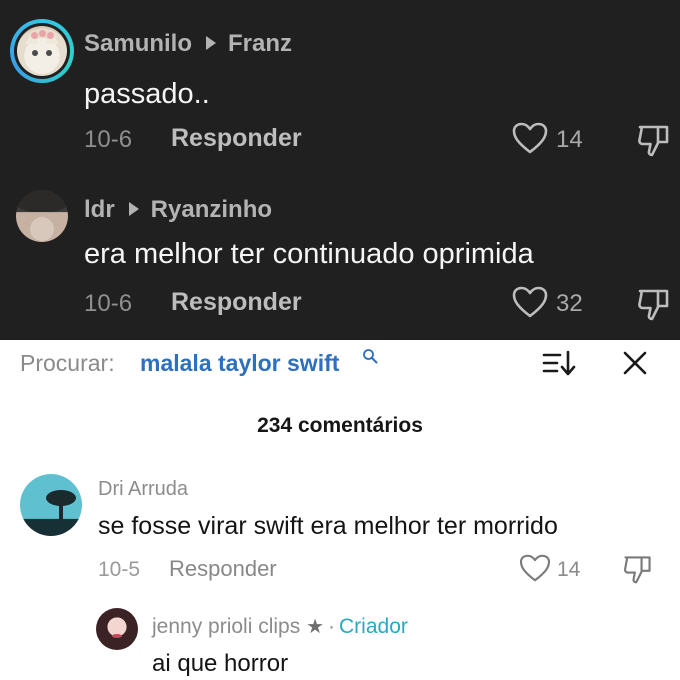 Image resolution: width=680 pixels, height=680 pixels. What do you see at coordinates (211, 209) in the screenshot?
I see `reply-to-user: Ryanzinho` at bounding box center [211, 209].